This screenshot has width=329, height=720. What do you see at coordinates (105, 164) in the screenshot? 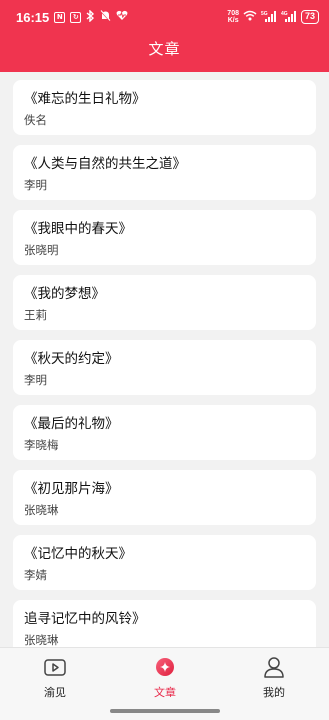
I see `article-title: 《人类与自然的共生之道》` at bounding box center [105, 164].